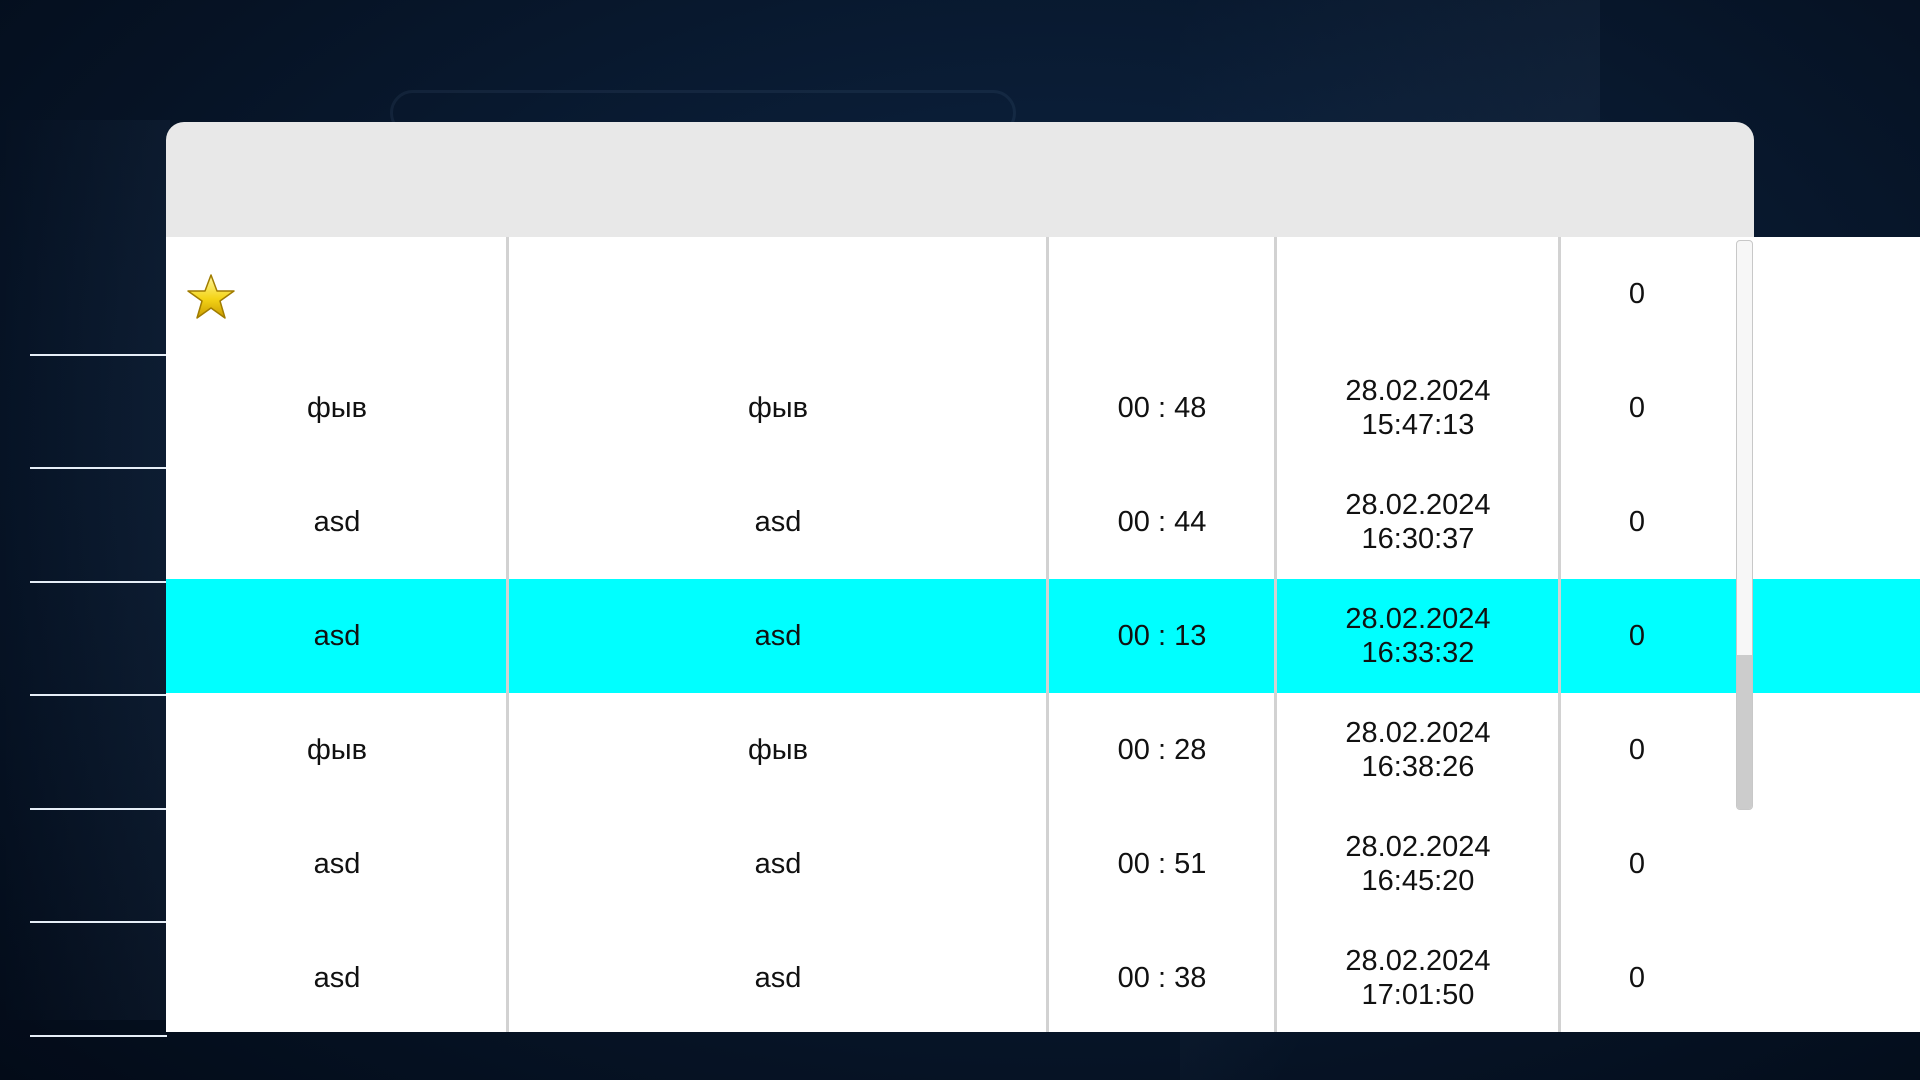 The image size is (1920, 1080). I want to click on vertical-scrollbar, so click(1744, 525).